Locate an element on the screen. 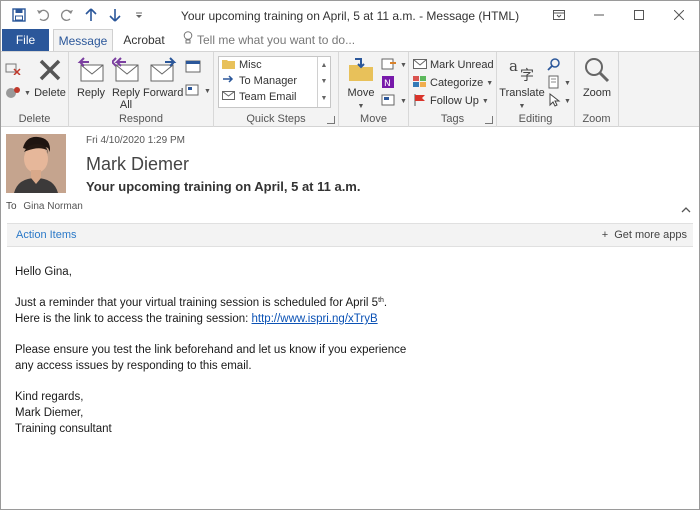 The image size is (700, 510). find-button is located at coordinates (554, 65).